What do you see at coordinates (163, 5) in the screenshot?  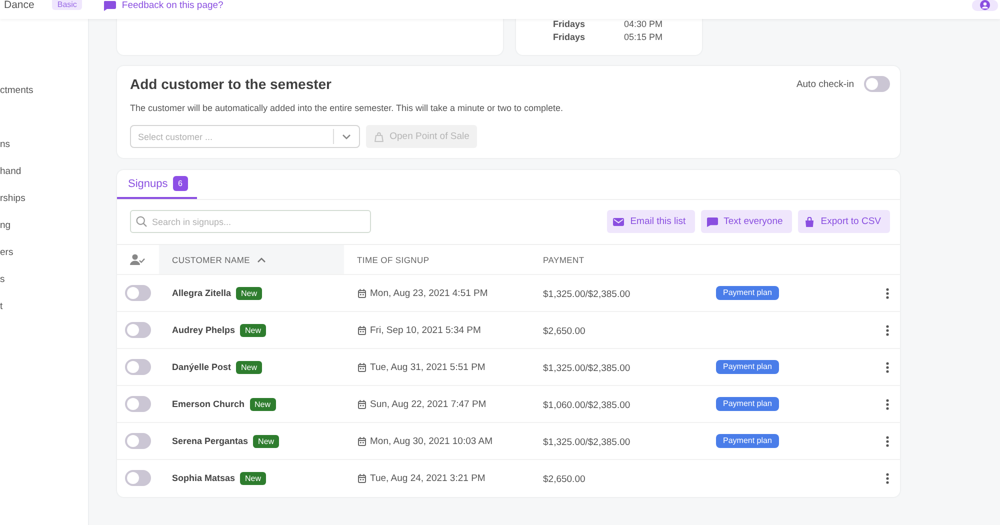 I see `feedback-link: Feedback on this page?` at bounding box center [163, 5].